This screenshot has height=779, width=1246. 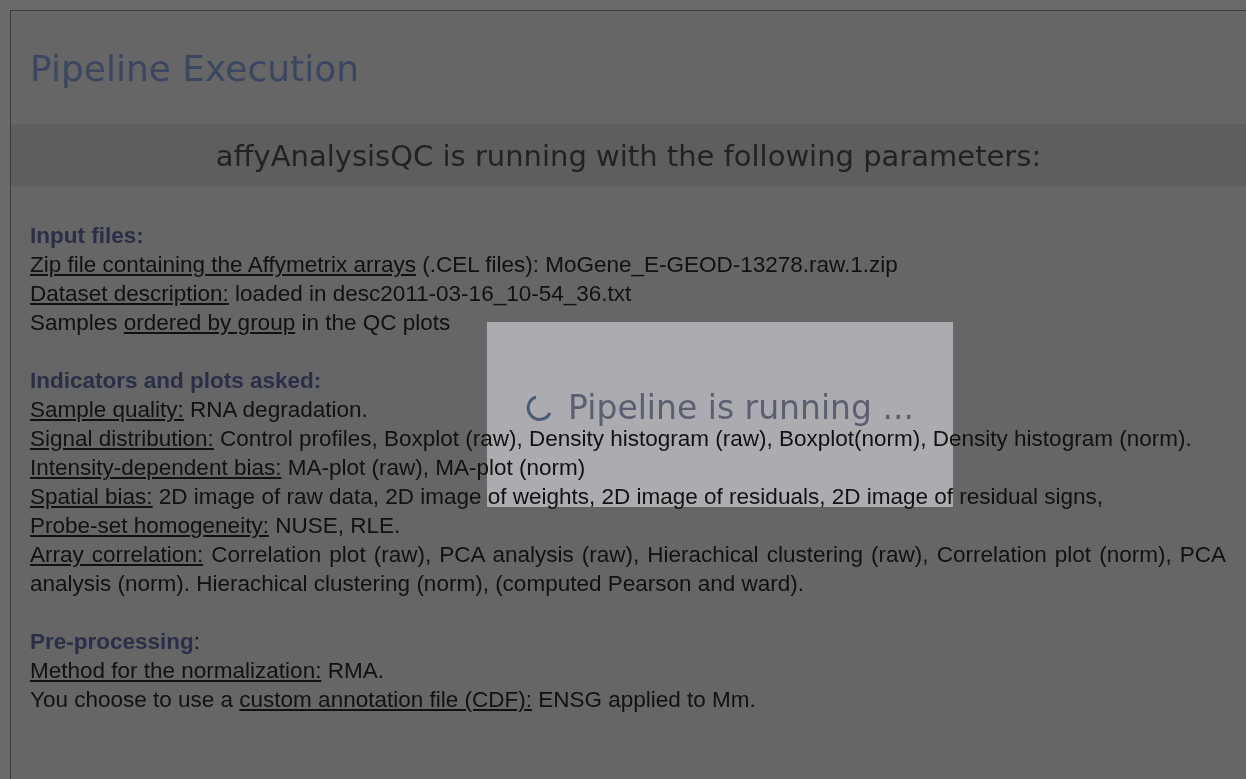 I want to click on section-heading: Input files:, so click(x=87, y=236).